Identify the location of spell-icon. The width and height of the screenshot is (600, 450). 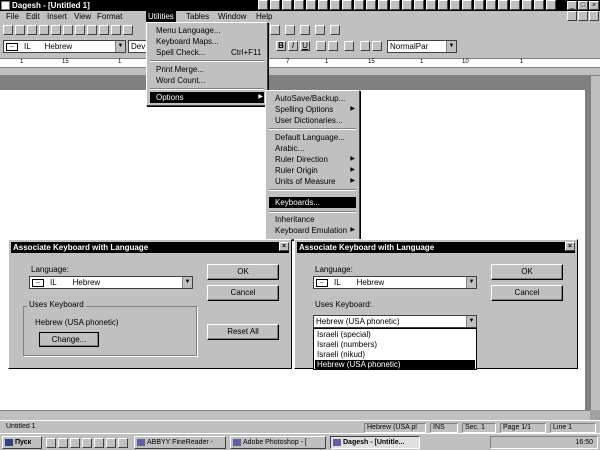
(68, 30).